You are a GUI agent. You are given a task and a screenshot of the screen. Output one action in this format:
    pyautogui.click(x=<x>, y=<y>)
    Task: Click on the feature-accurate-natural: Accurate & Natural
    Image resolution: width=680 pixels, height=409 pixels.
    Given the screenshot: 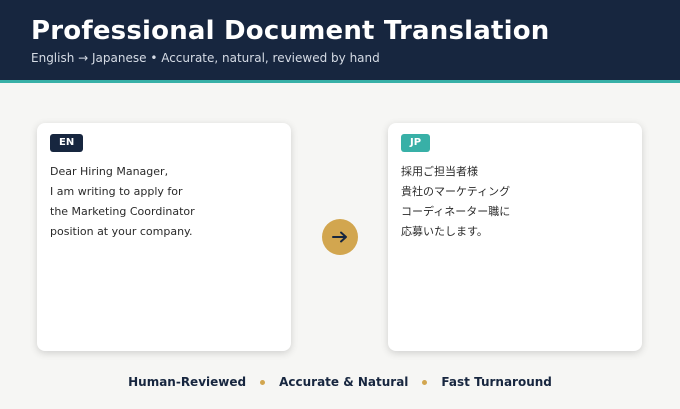 What is the action you would take?
    pyautogui.click(x=344, y=382)
    